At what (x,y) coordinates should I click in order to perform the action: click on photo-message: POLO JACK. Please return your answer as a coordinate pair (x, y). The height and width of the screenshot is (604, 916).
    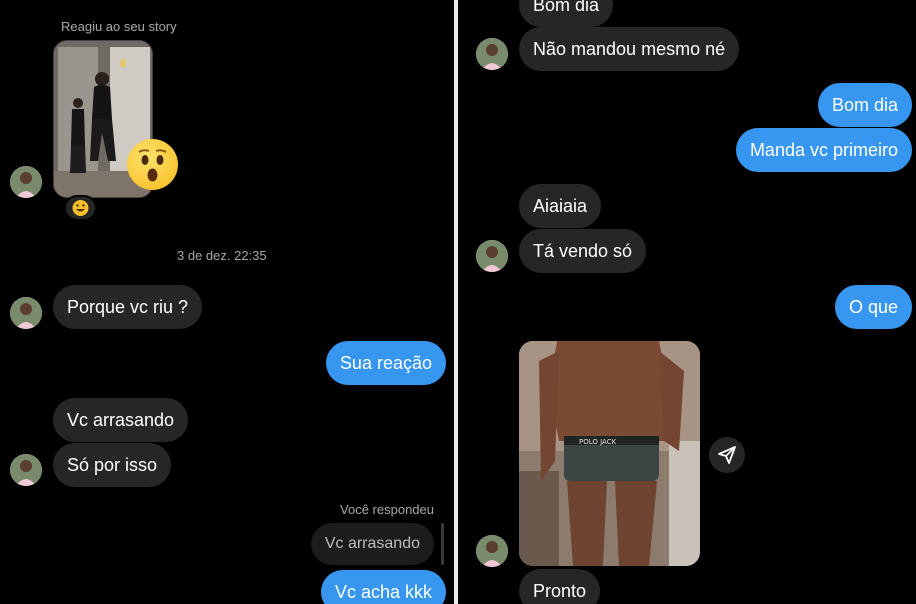
    Looking at the image, I should click on (609, 453).